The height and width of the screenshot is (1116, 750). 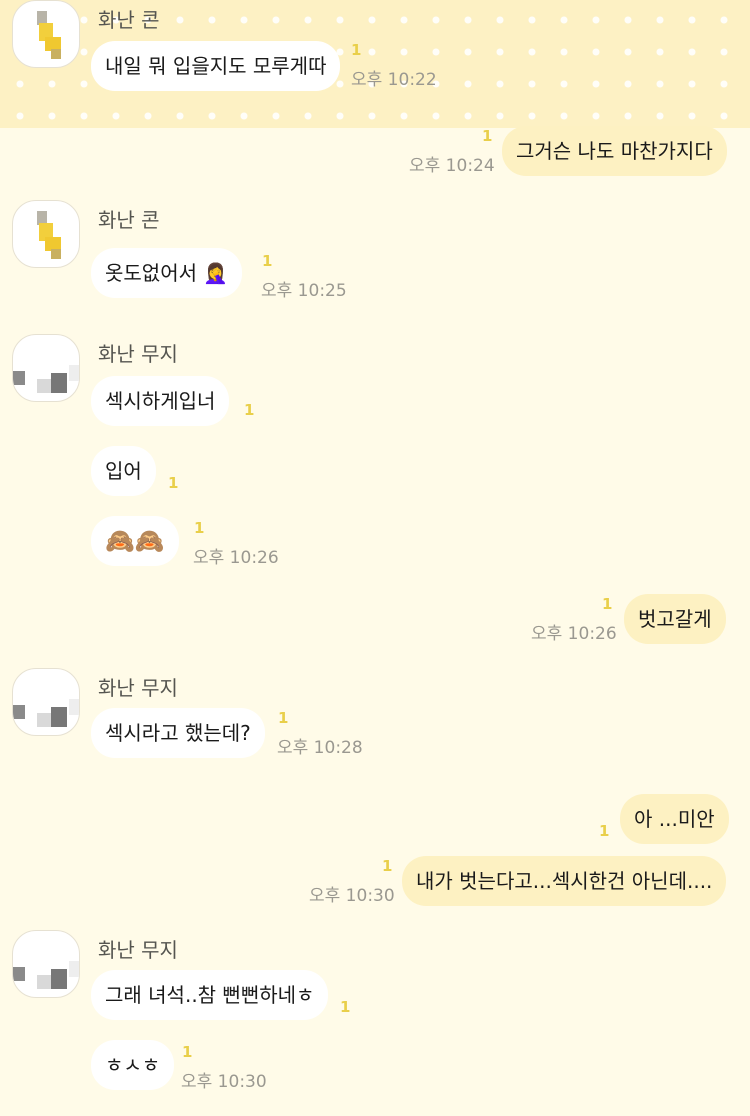 I want to click on message-bubble: 입어, so click(x=123, y=471).